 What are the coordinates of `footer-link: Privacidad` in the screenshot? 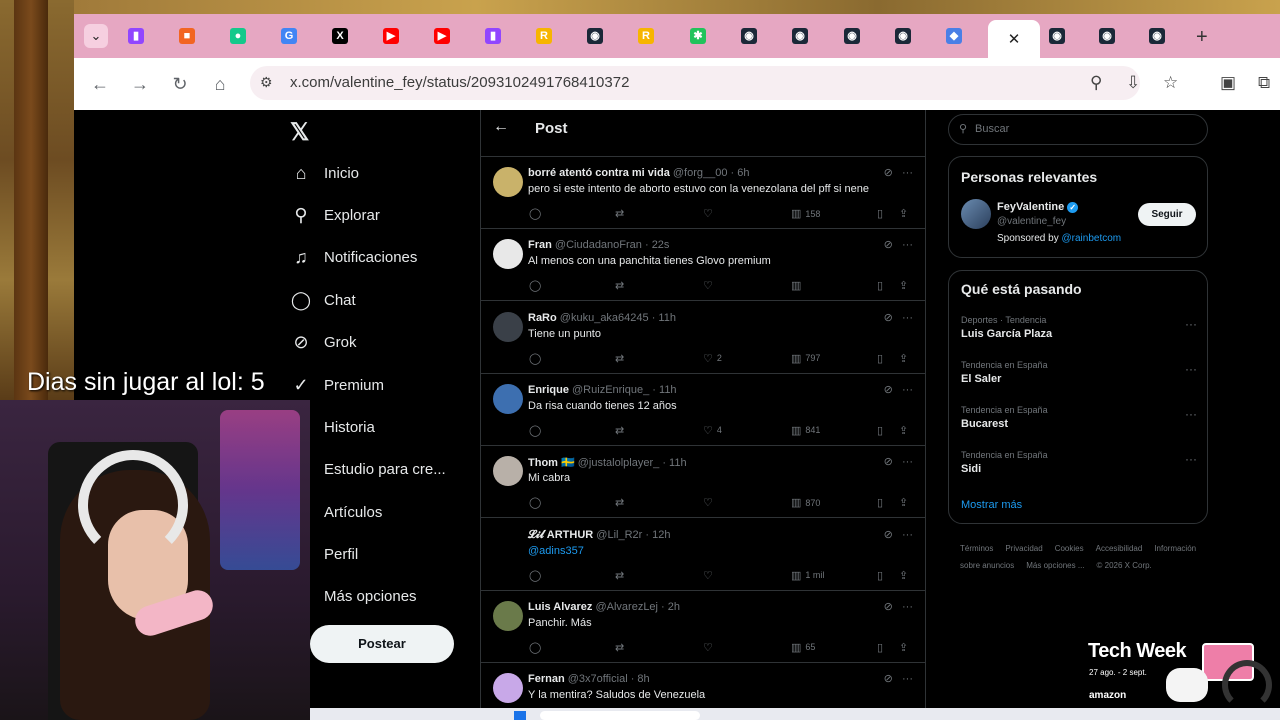 It's located at (1023, 548).